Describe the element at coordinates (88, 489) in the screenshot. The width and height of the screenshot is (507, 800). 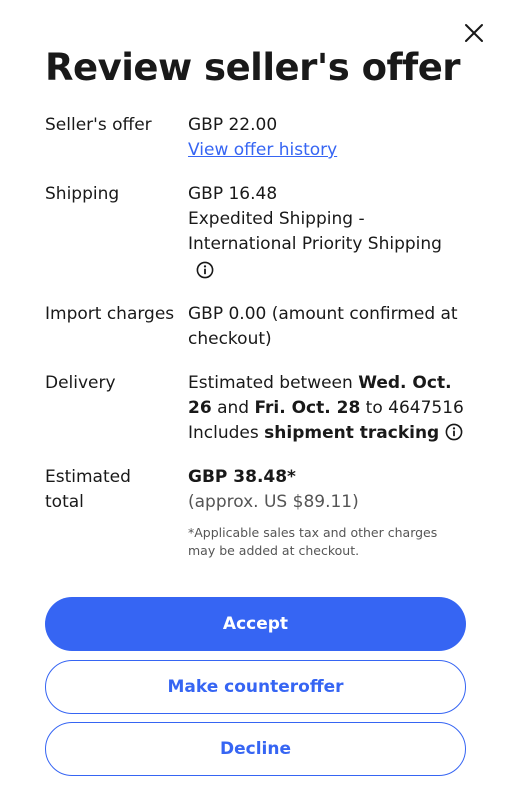
I see `estimated-total-label: Estimated total` at that location.